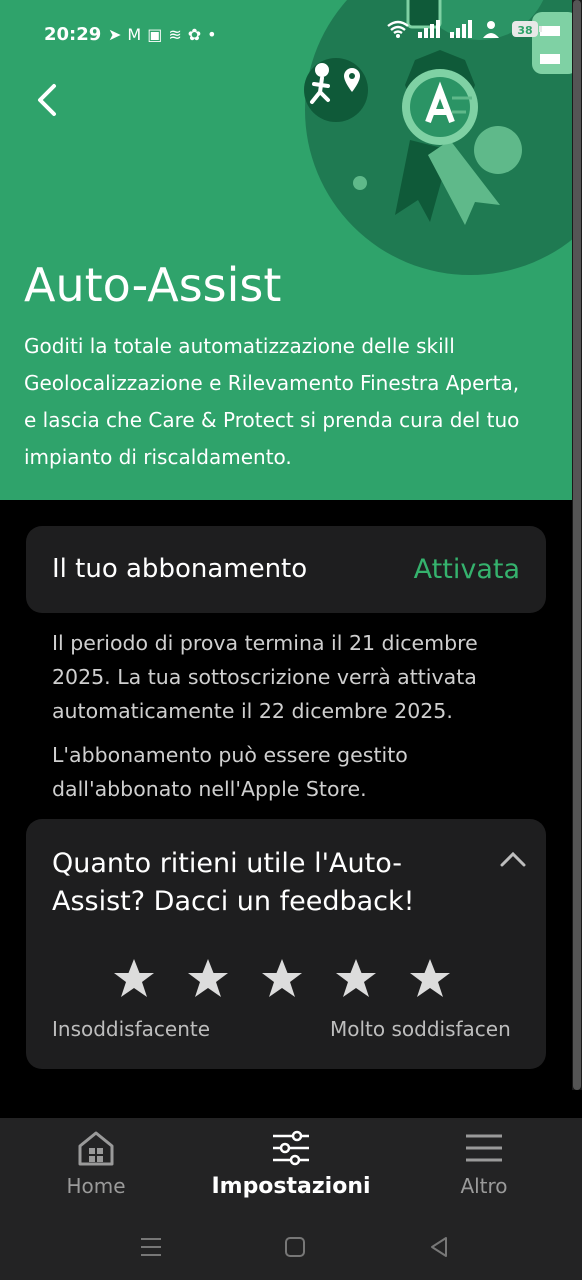 The width and height of the screenshot is (582, 1280). I want to click on battery-level: 38, so click(524, 30).